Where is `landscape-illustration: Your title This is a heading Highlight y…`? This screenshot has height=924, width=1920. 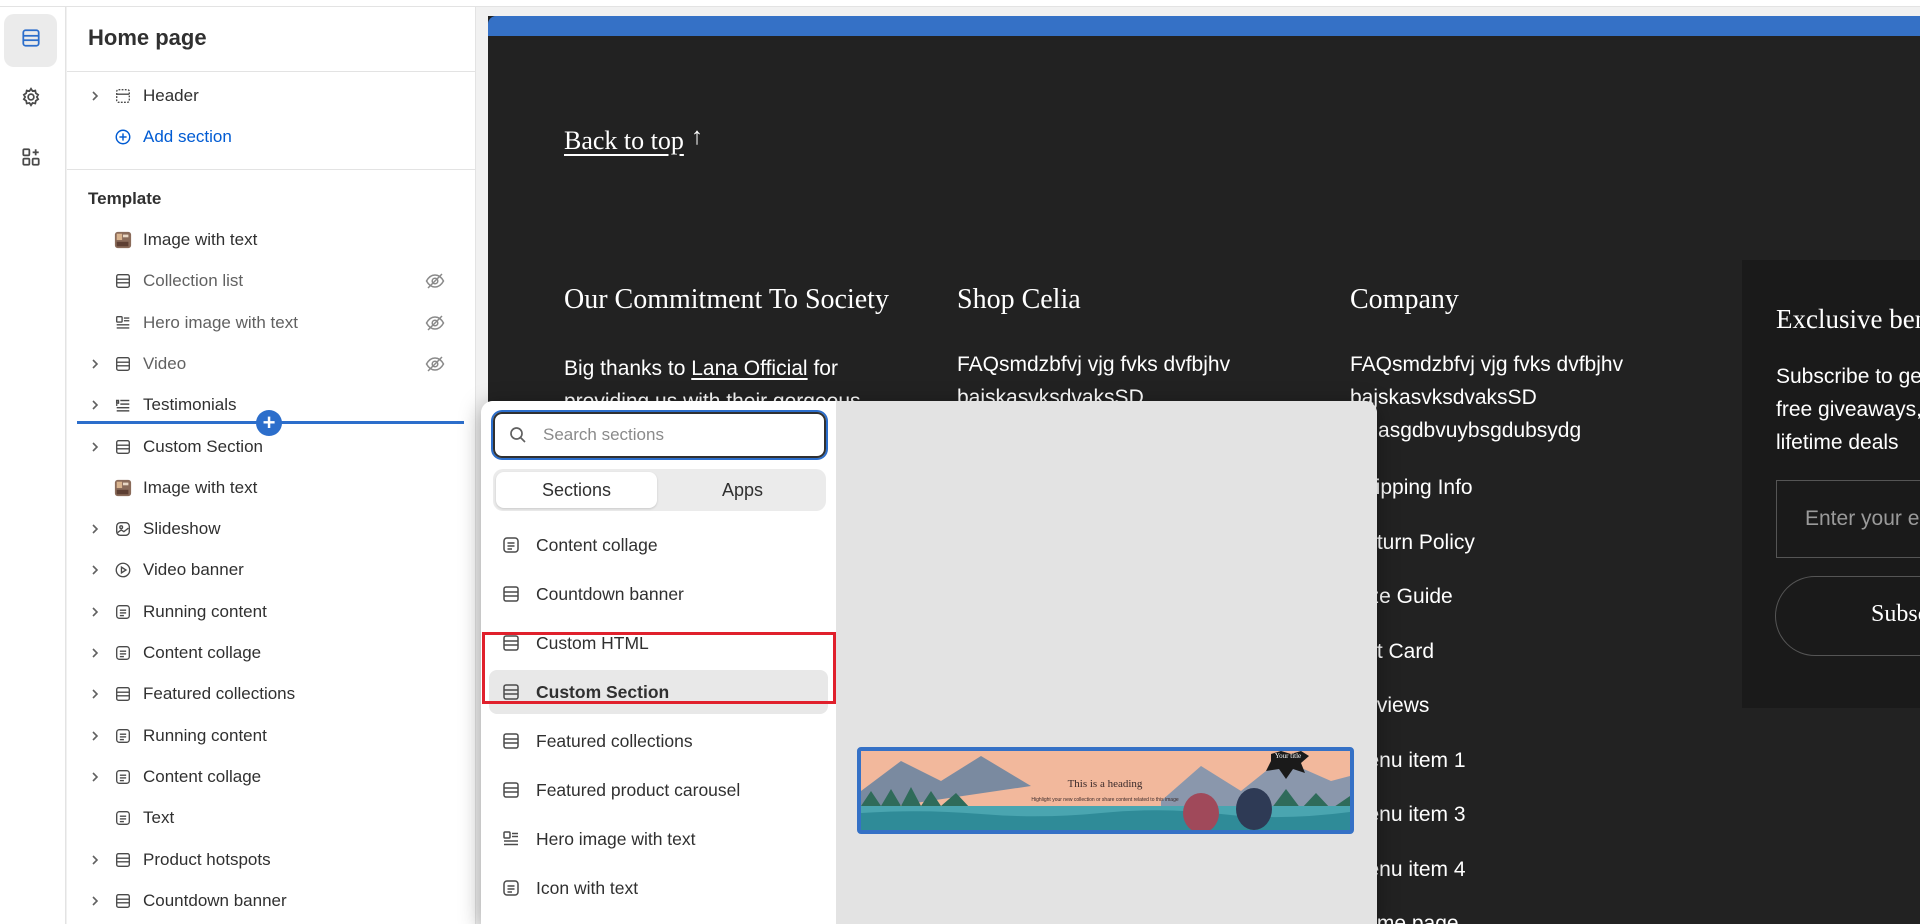
landscape-illustration: Your title This is a heading Highlight y… is located at coordinates (1105, 790).